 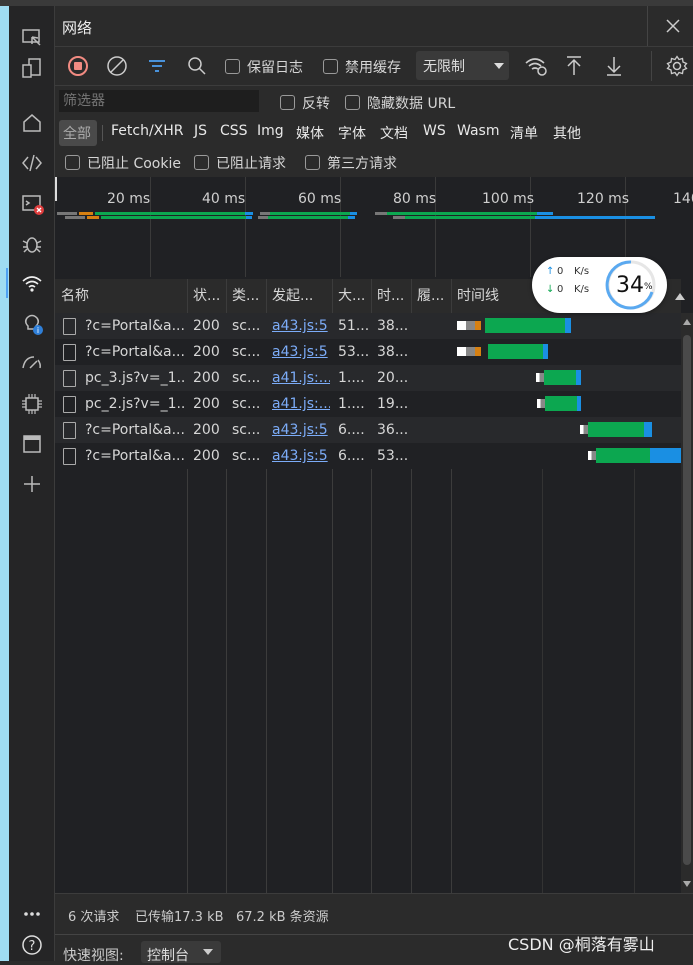 I want to click on console-icon, so click(x=32, y=204).